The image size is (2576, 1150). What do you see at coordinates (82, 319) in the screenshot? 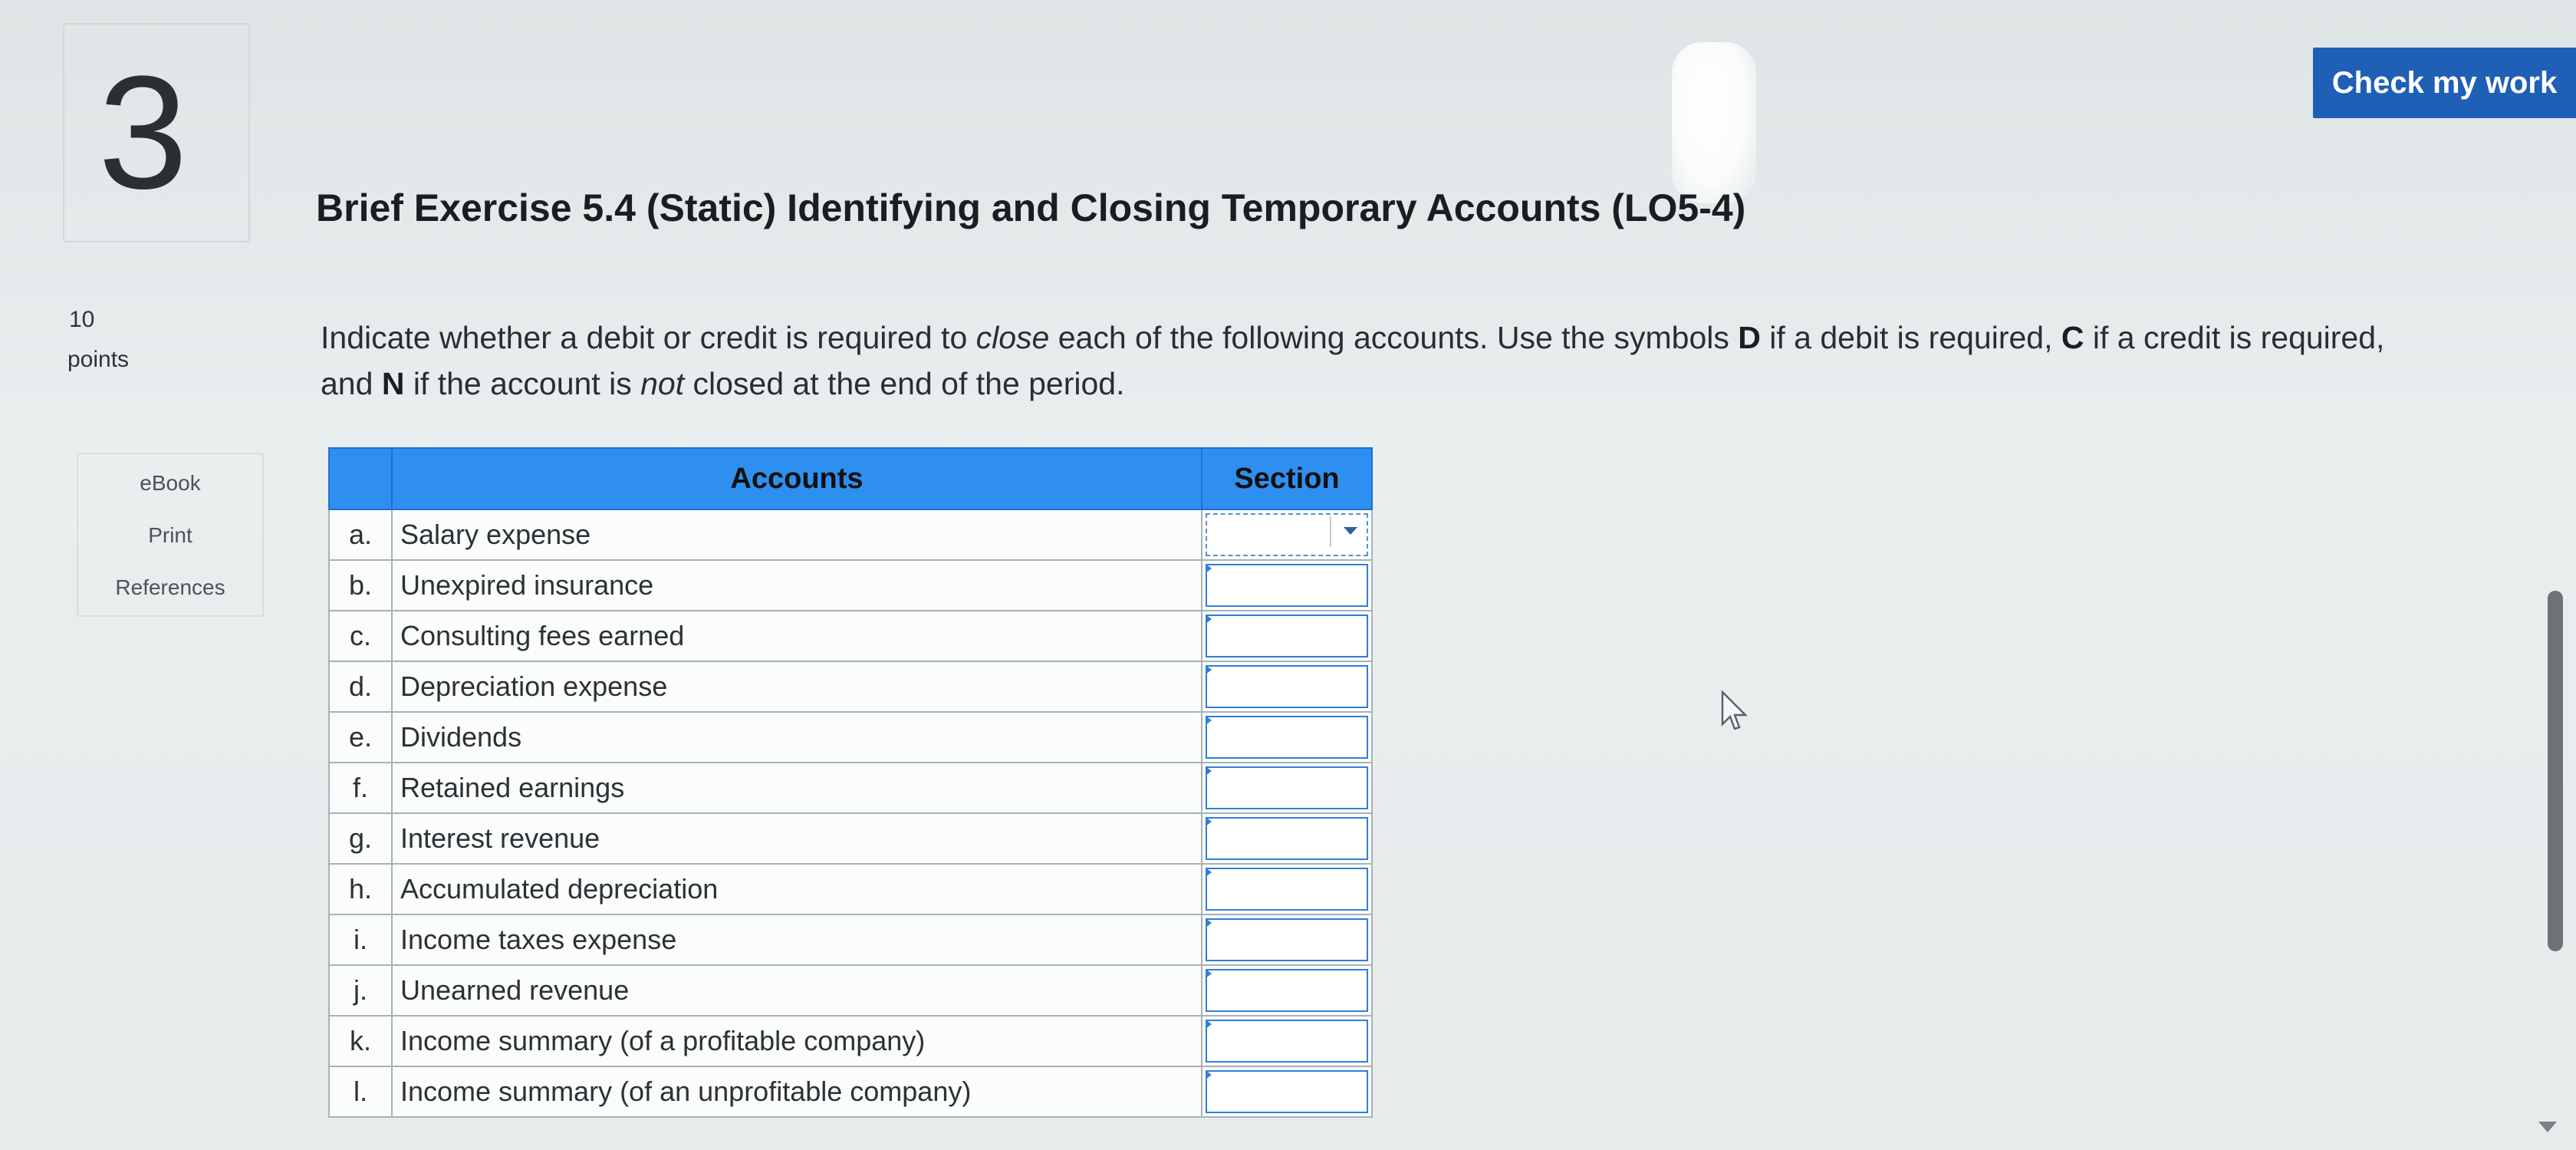
I see `points-value: 10` at bounding box center [82, 319].